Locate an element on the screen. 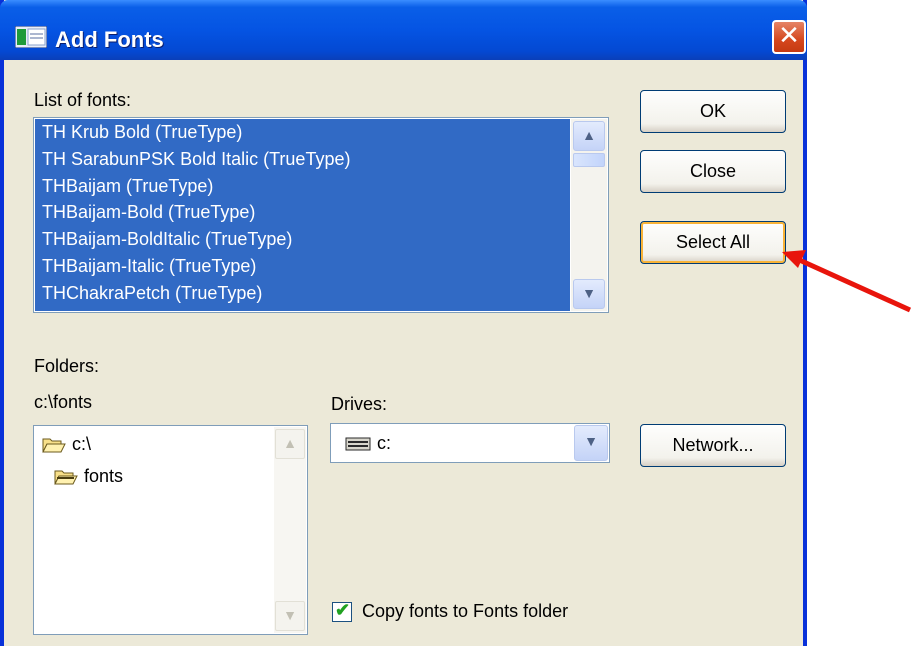 The width and height of the screenshot is (915, 646). current-folder-path: c:\fonts is located at coordinates (63, 402).